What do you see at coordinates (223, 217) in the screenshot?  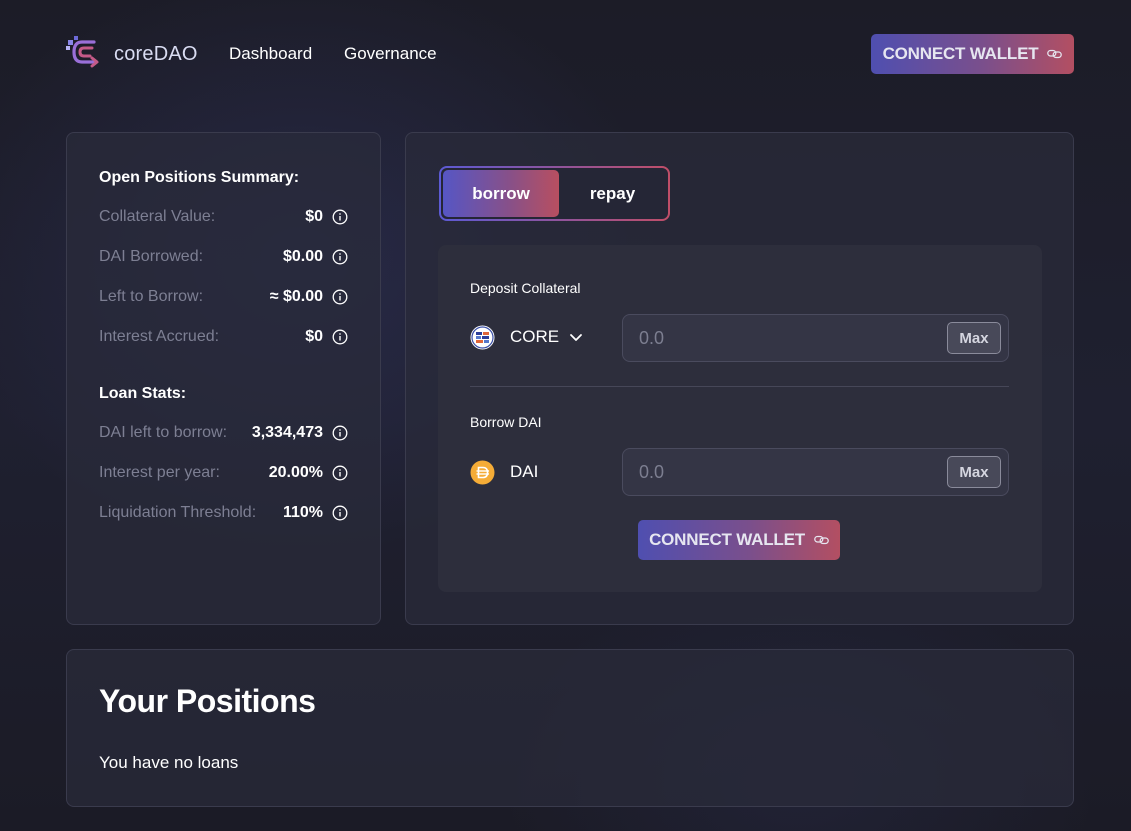 I see `stat-collateral-value: Collateral Value: $0` at bounding box center [223, 217].